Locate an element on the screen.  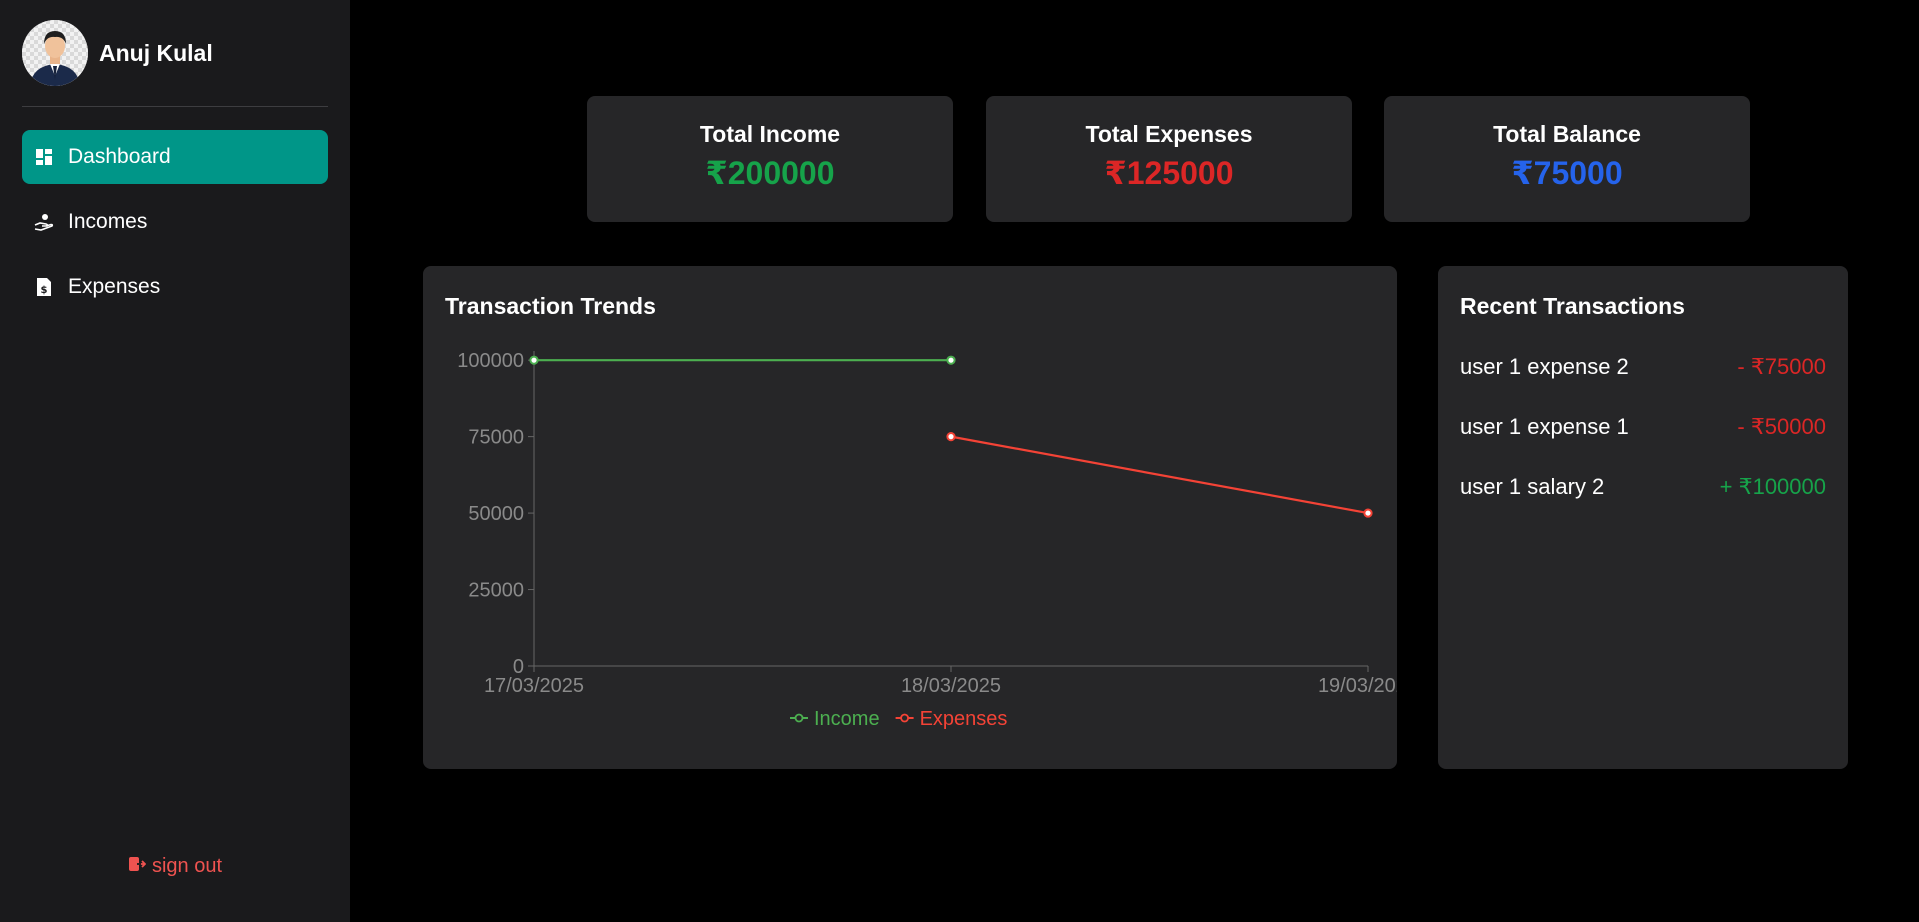
user-name: Anuj Kulal is located at coordinates (156, 52).